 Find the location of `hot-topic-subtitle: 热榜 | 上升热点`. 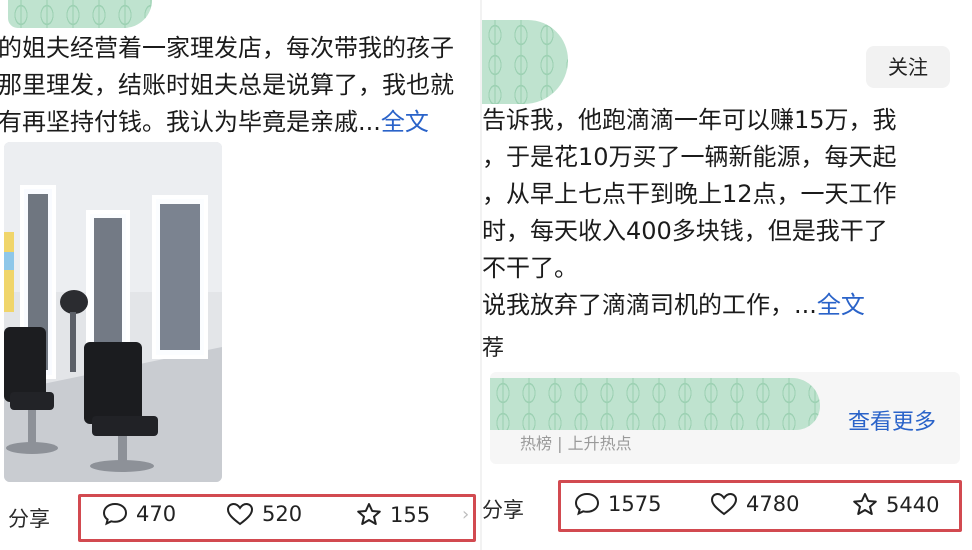

hot-topic-subtitle: 热榜 | 上升热点 is located at coordinates (576, 443).